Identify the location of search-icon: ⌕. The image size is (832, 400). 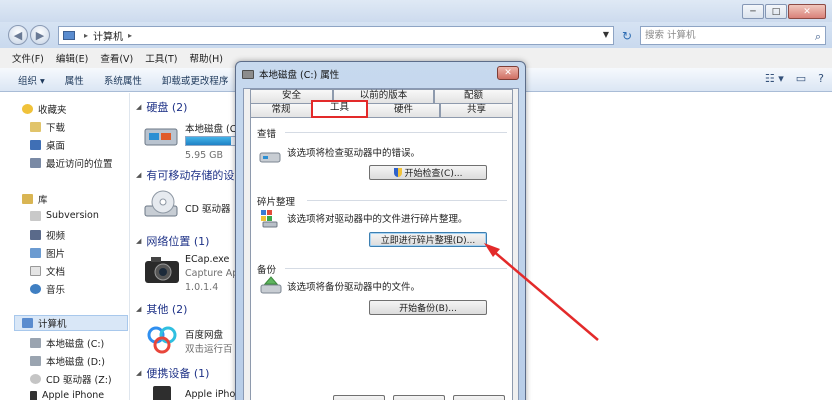
(818, 36).